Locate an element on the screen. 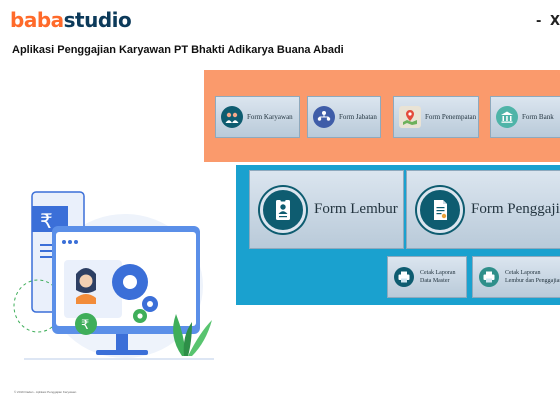 This screenshot has height=394, width=560. cetak-laporan-data-master-label: Cetak Laporan Data Master is located at coordinates (438, 277).